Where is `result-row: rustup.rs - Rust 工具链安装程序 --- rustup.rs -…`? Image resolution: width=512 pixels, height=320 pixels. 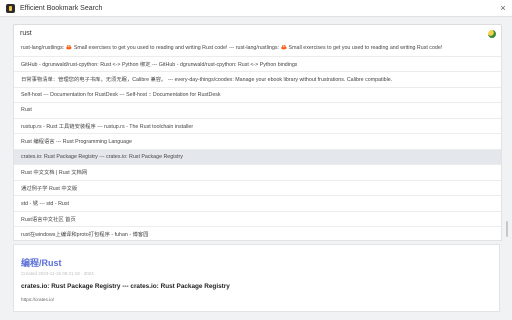 result-row: rustup.rs - Rust 工具链安装程序 --- rustup.rs -… is located at coordinates (257, 126).